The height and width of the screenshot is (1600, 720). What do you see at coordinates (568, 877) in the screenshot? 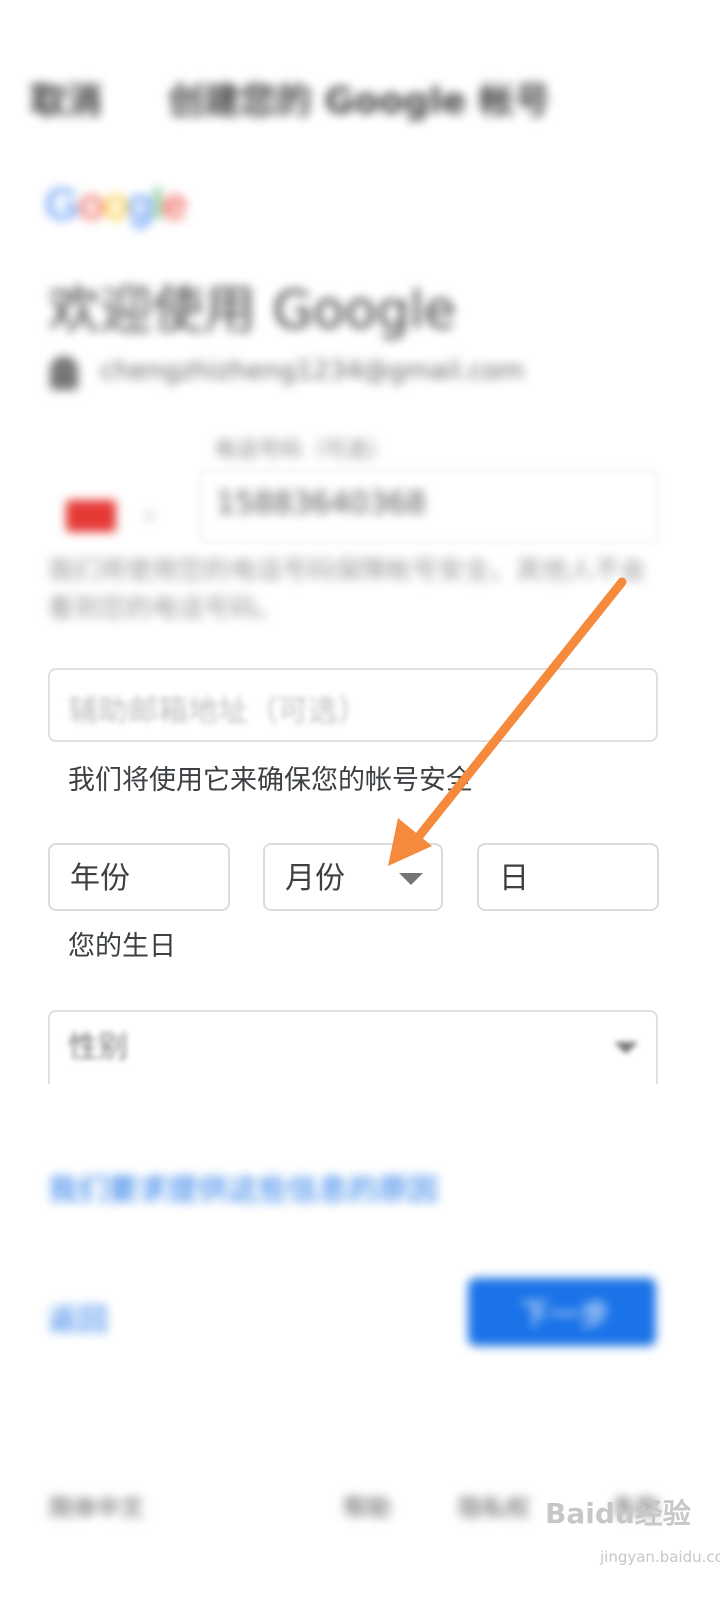
I see `birth-day-input: 日` at bounding box center [568, 877].